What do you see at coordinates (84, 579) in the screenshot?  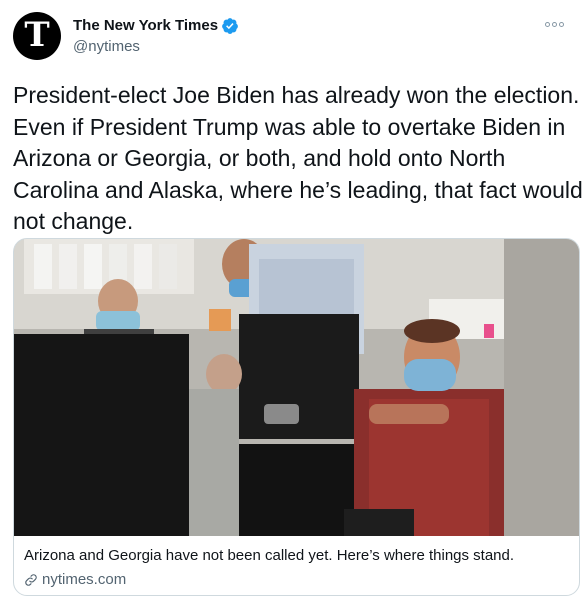 I see `card-domain: nytimes.com` at bounding box center [84, 579].